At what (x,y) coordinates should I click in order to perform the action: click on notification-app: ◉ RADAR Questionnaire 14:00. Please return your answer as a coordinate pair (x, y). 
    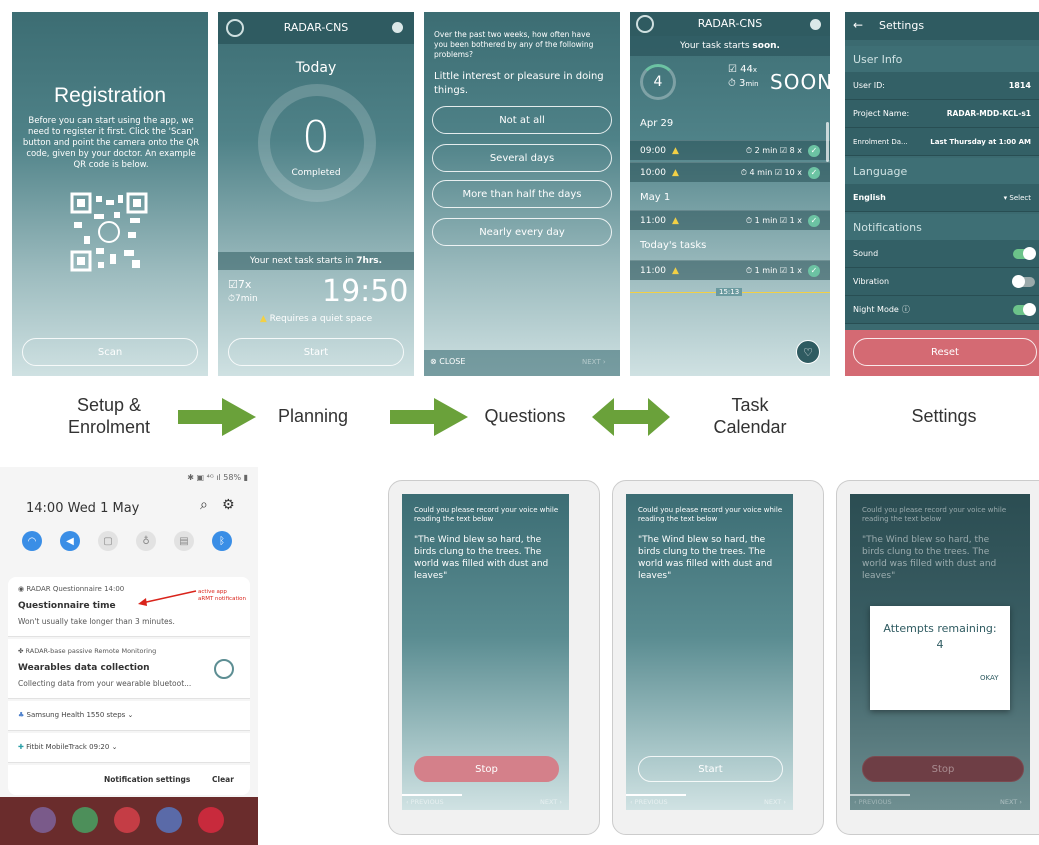
    Looking at the image, I should click on (71, 589).